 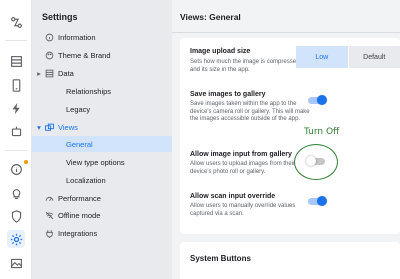 What do you see at coordinates (220, 258) in the screenshot?
I see `system-buttons-title: System Buttons` at bounding box center [220, 258].